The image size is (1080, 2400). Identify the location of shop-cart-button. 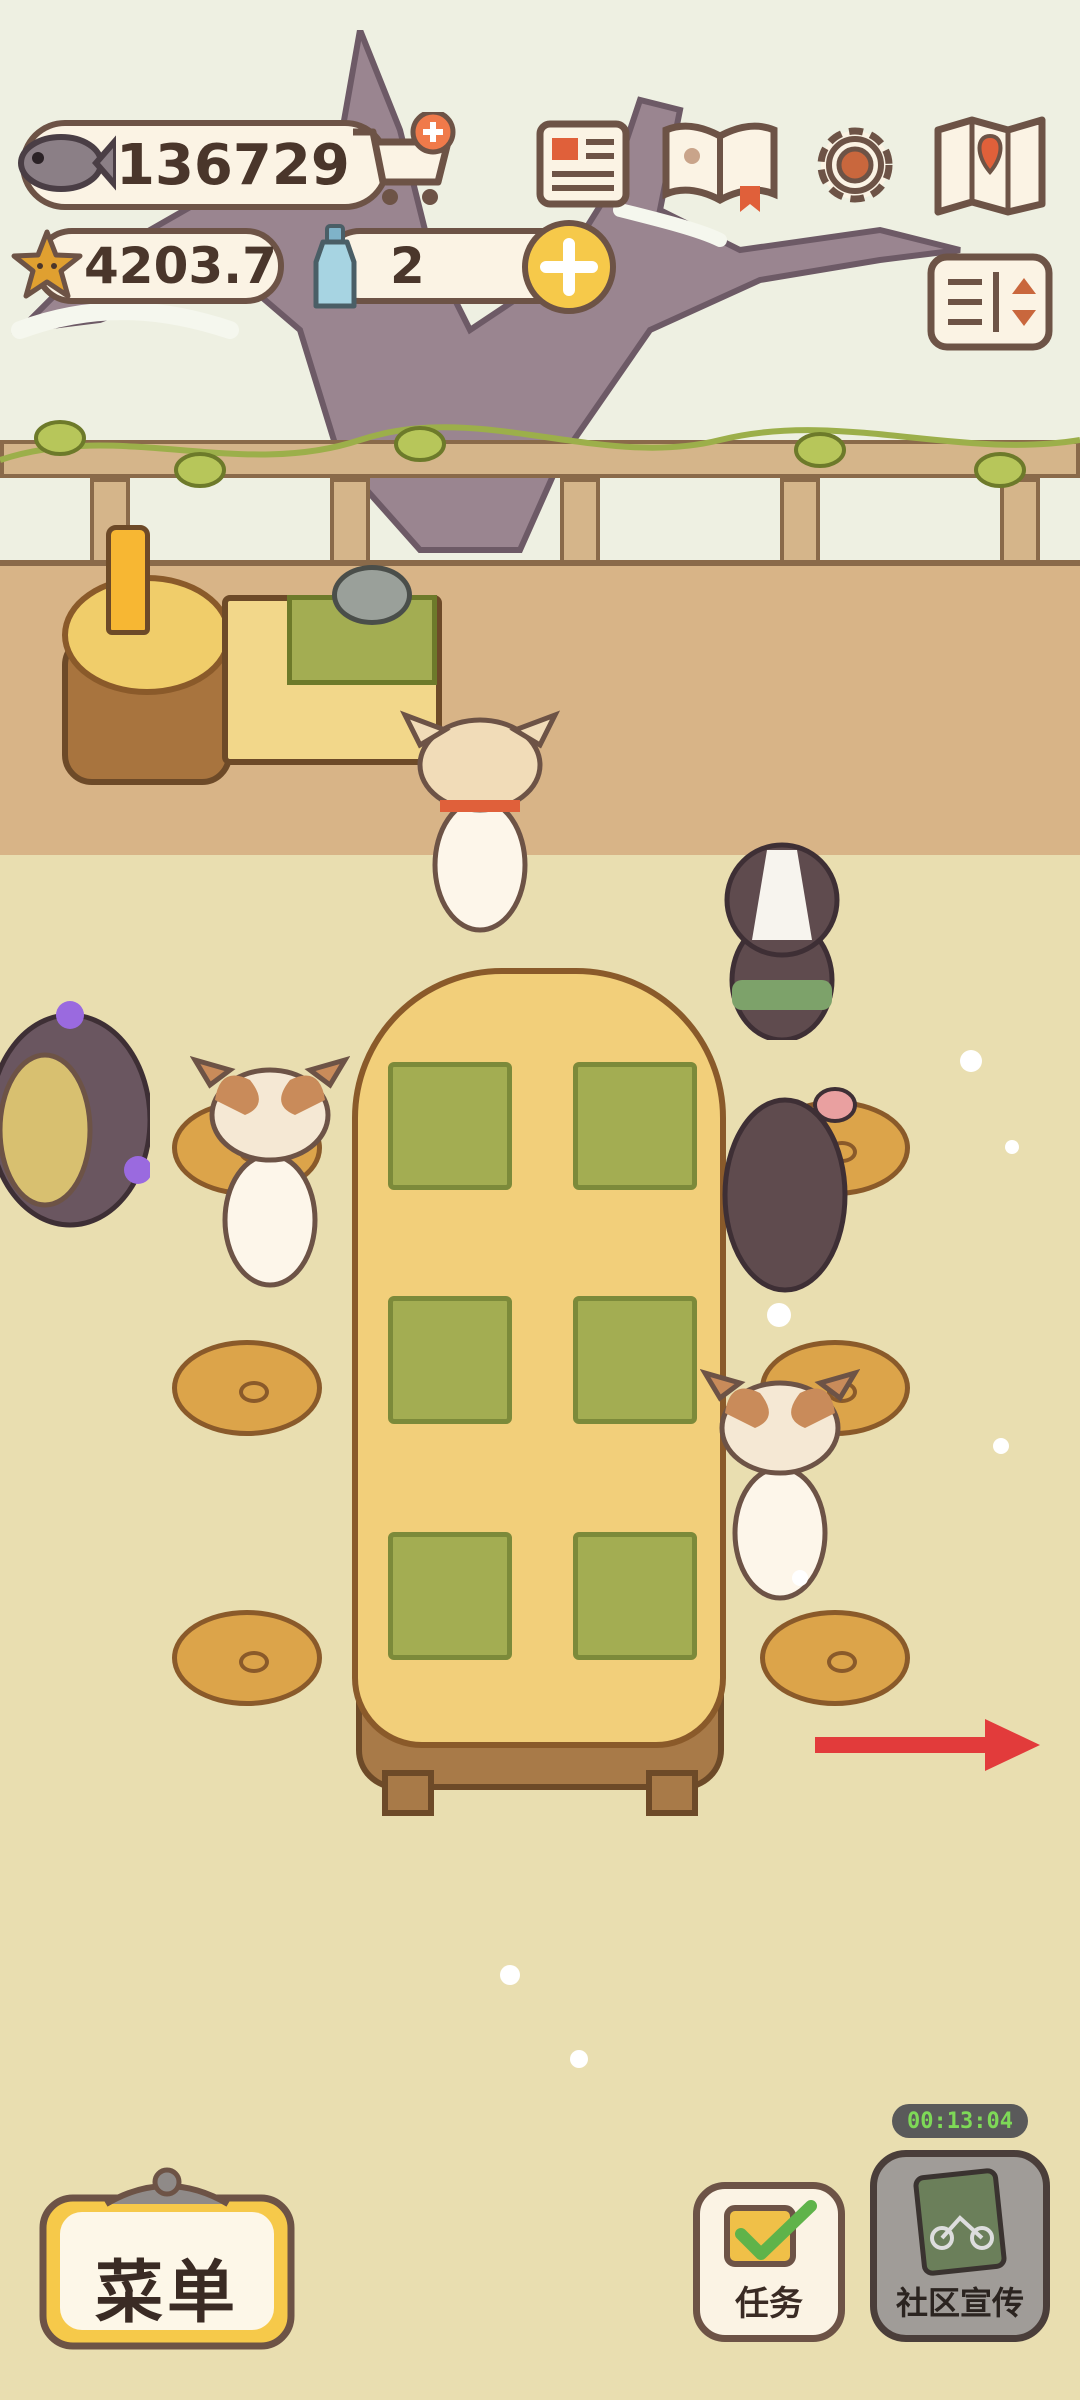
(403, 162).